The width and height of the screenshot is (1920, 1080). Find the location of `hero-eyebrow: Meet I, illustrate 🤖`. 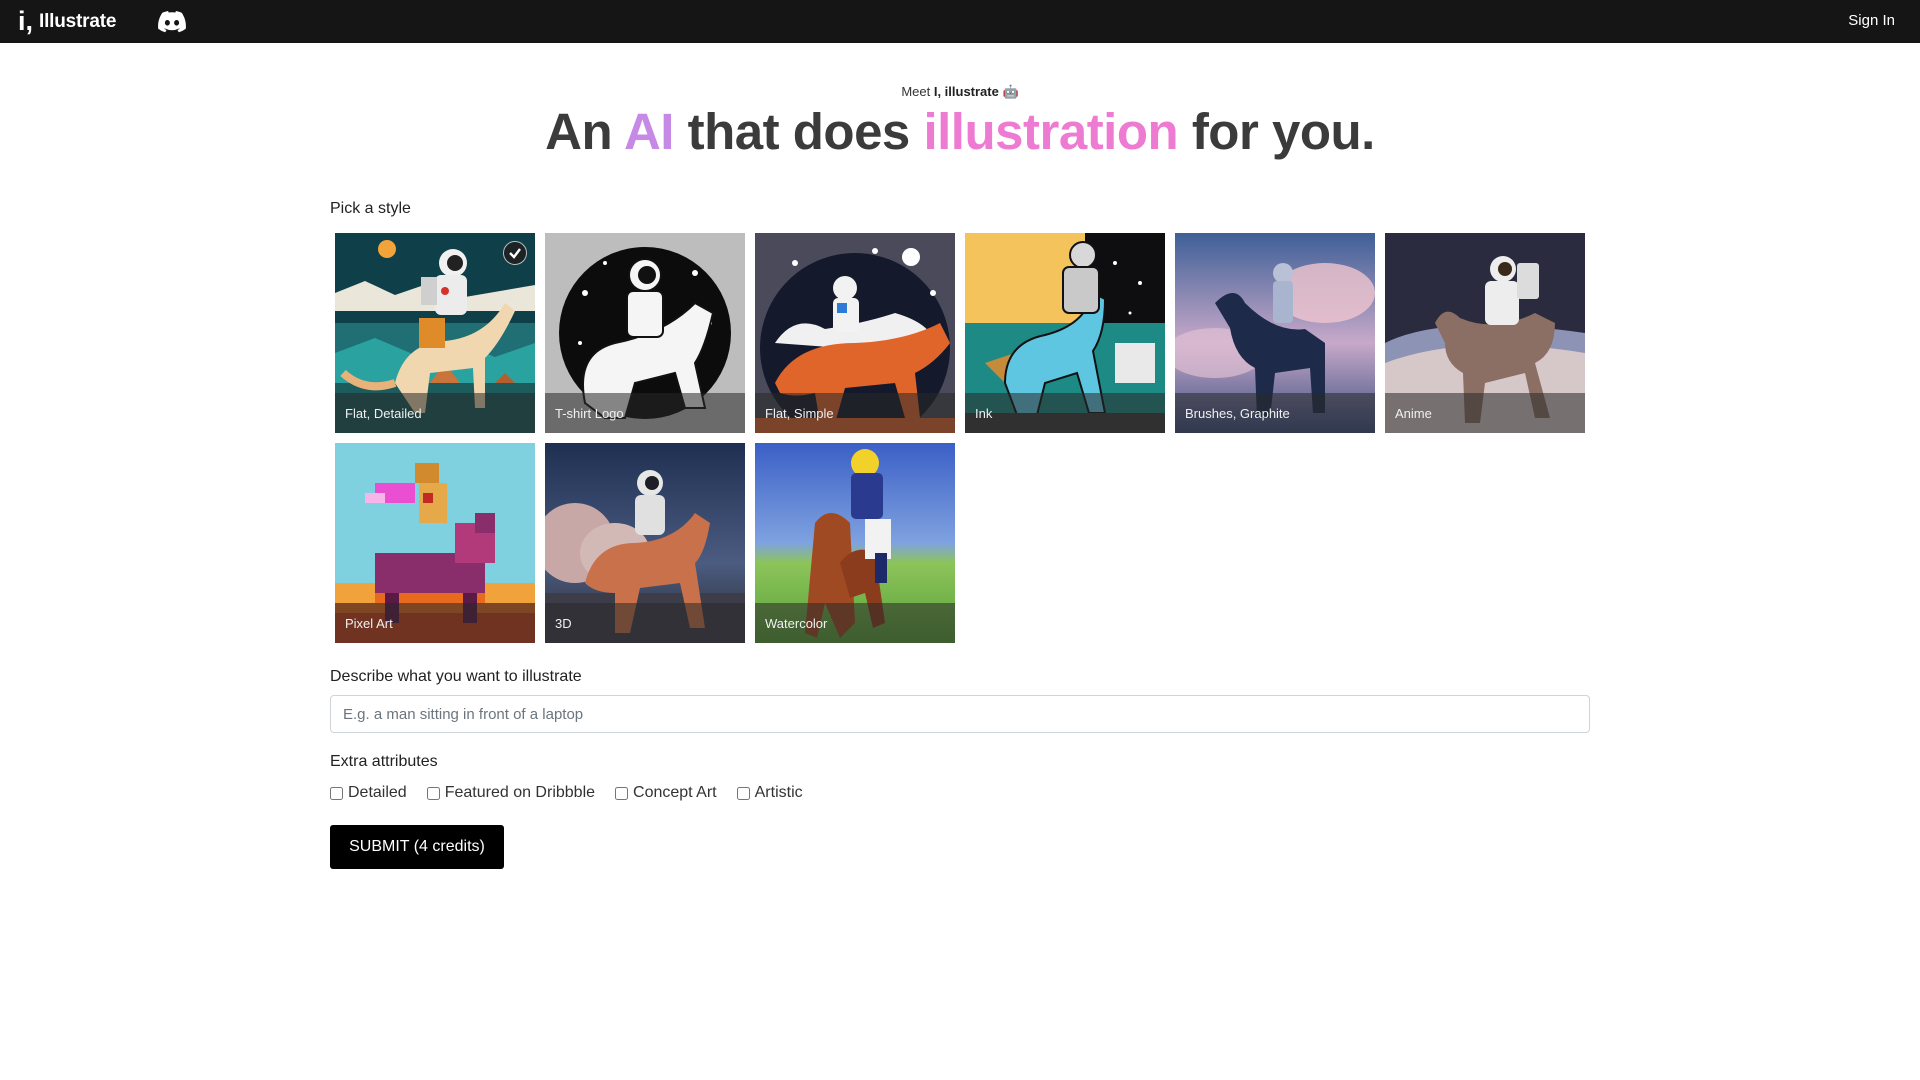

hero-eyebrow: Meet I, illustrate 🤖 is located at coordinates (960, 92).